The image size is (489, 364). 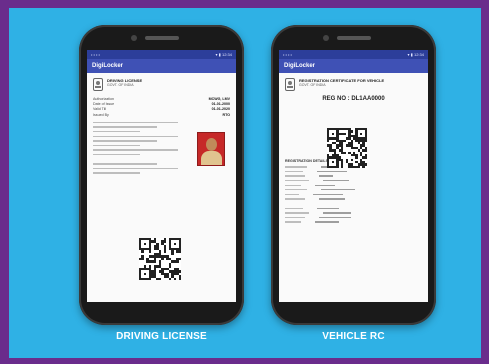 I want to click on caption-driving-license: DRIVING LICENSE, so click(x=161, y=336).